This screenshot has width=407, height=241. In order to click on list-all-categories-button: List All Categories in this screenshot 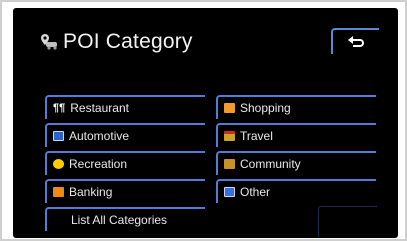, I will do `click(125, 219)`.